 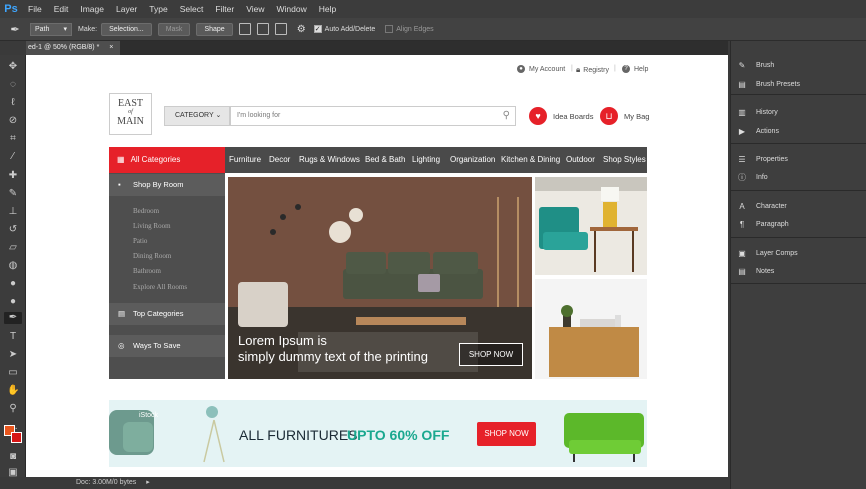 I want to click on my-bag-link: ⊔ My Bag, so click(x=624, y=116).